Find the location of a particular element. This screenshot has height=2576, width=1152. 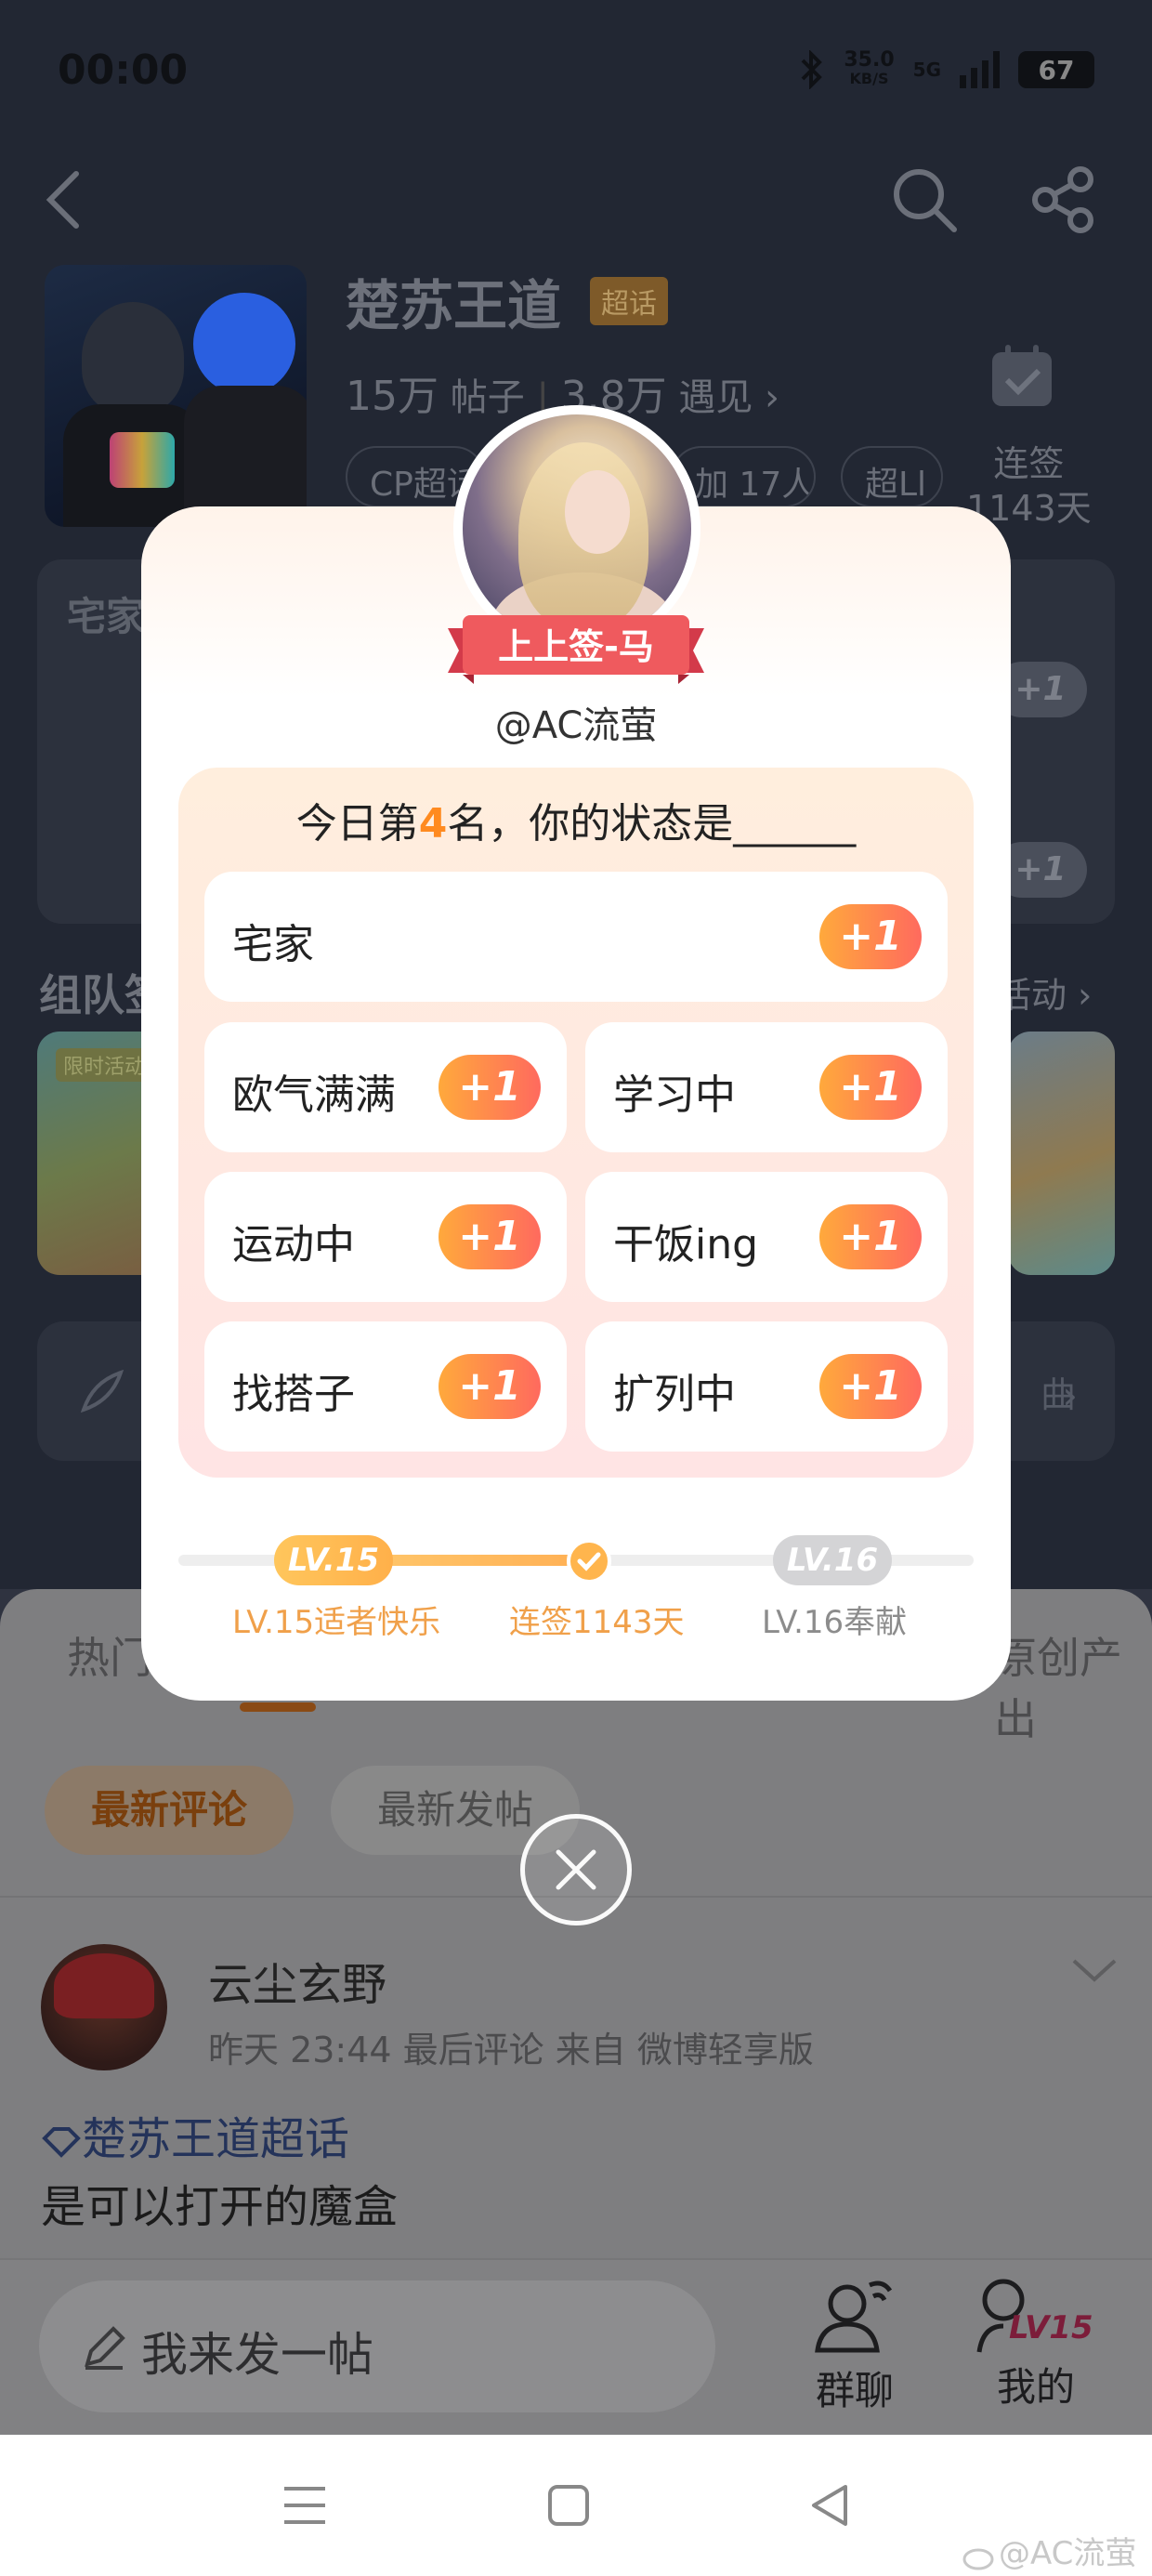

avatar is located at coordinates (104, 2007).